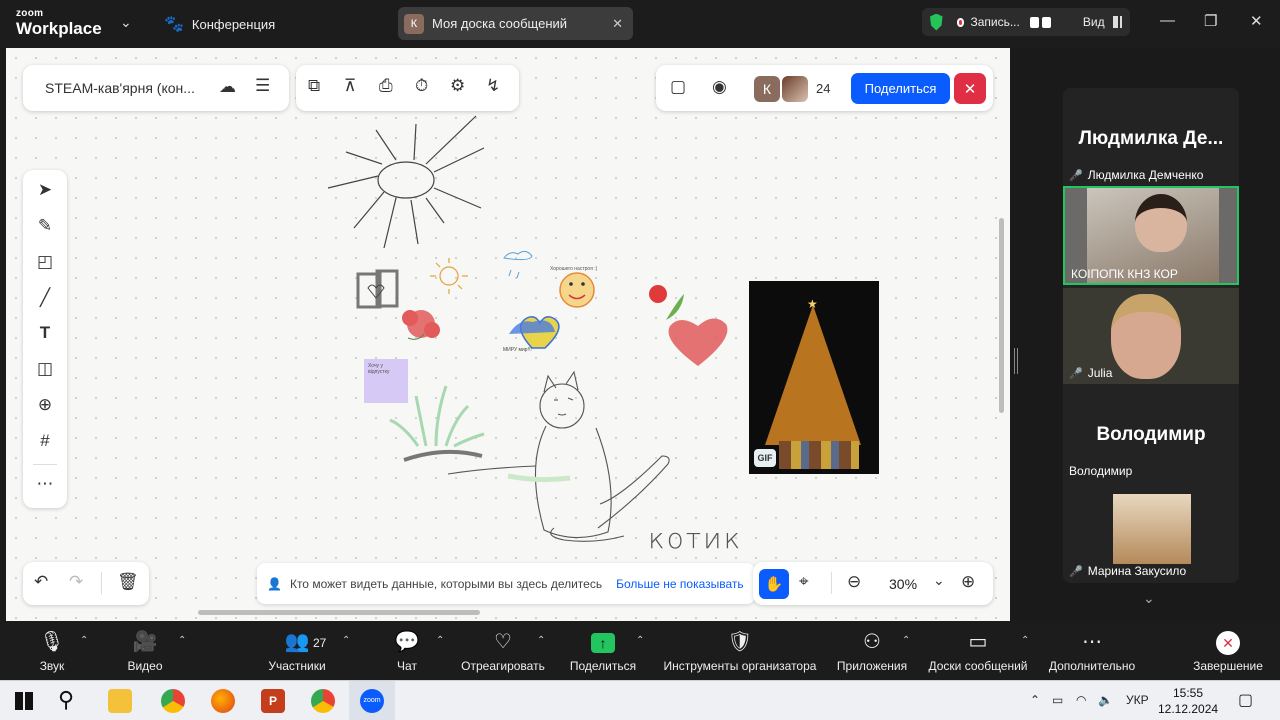  What do you see at coordinates (120, 701) in the screenshot?
I see `file-explorer-icon` at bounding box center [120, 701].